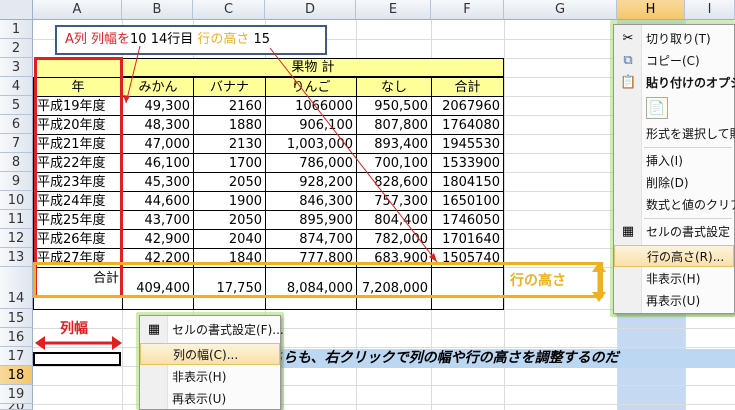 This screenshot has height=410, width=735. What do you see at coordinates (77, 359) in the screenshot?
I see `active-cell` at bounding box center [77, 359].